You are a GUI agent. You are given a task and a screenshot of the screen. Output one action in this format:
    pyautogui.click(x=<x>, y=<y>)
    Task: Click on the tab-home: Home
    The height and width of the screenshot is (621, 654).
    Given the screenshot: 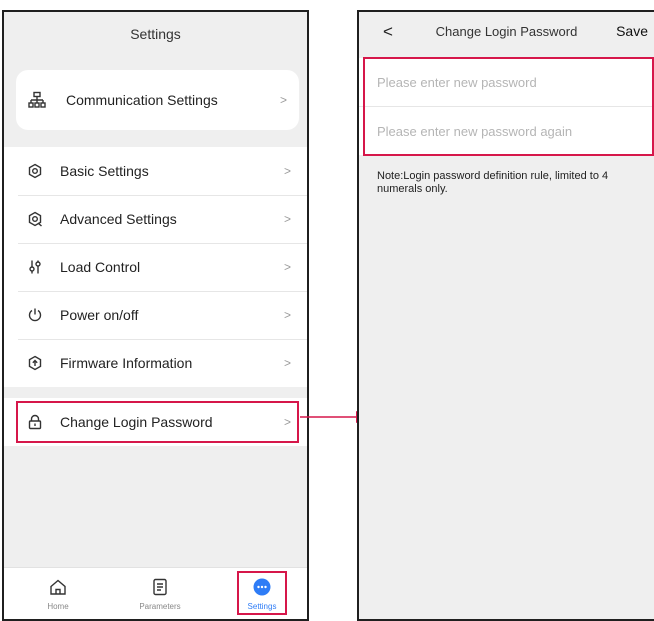 What is the action you would take?
    pyautogui.click(x=58, y=593)
    